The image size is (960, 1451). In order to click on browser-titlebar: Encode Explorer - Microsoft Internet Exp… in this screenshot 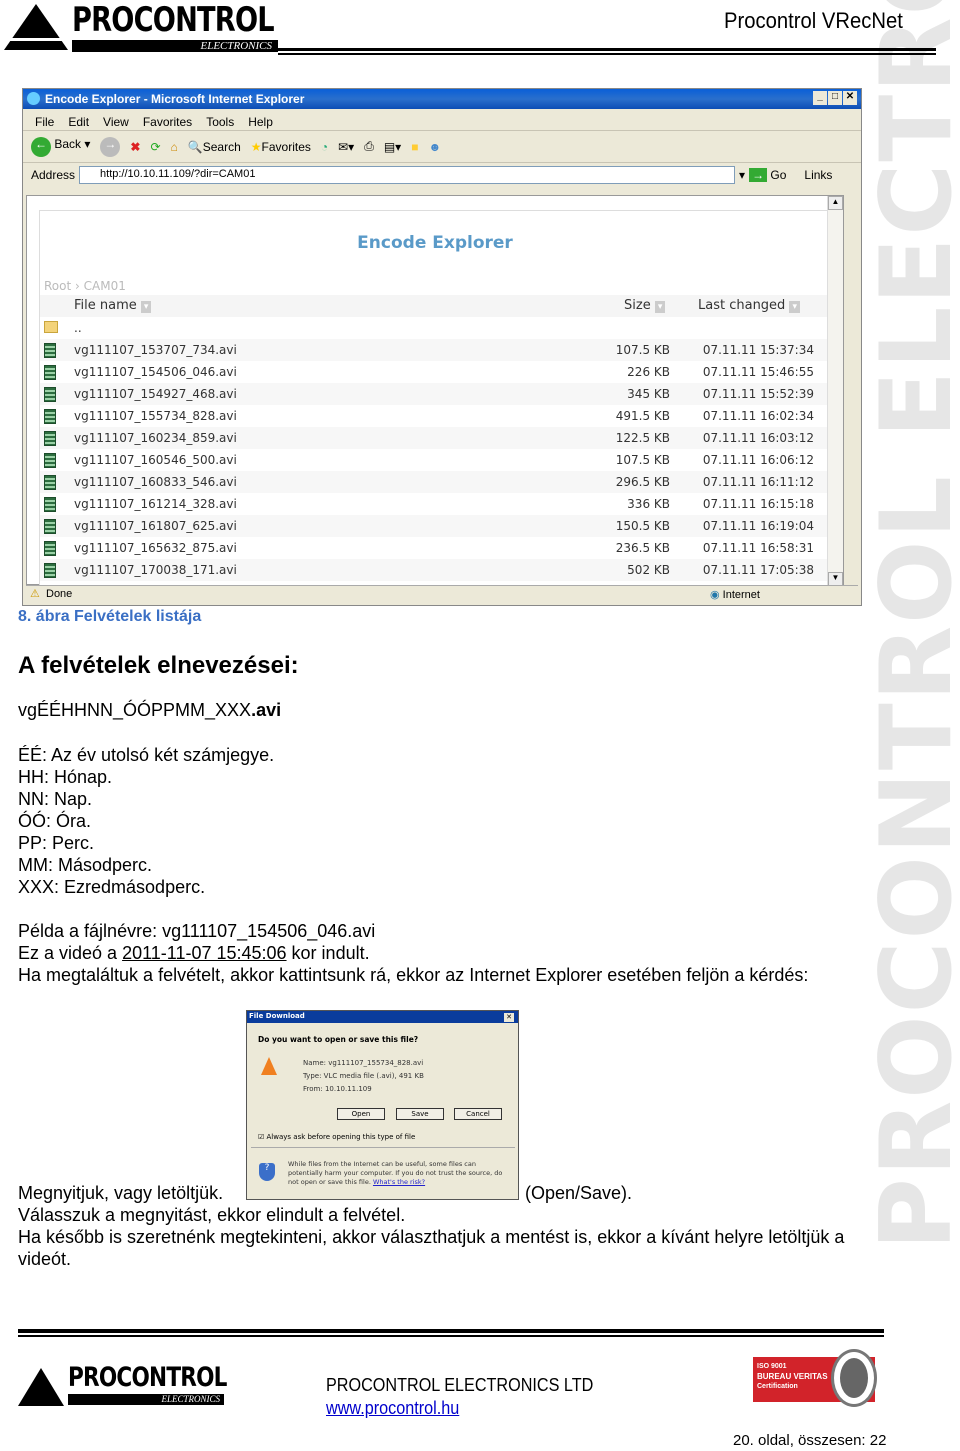, I will do `click(442, 99)`.